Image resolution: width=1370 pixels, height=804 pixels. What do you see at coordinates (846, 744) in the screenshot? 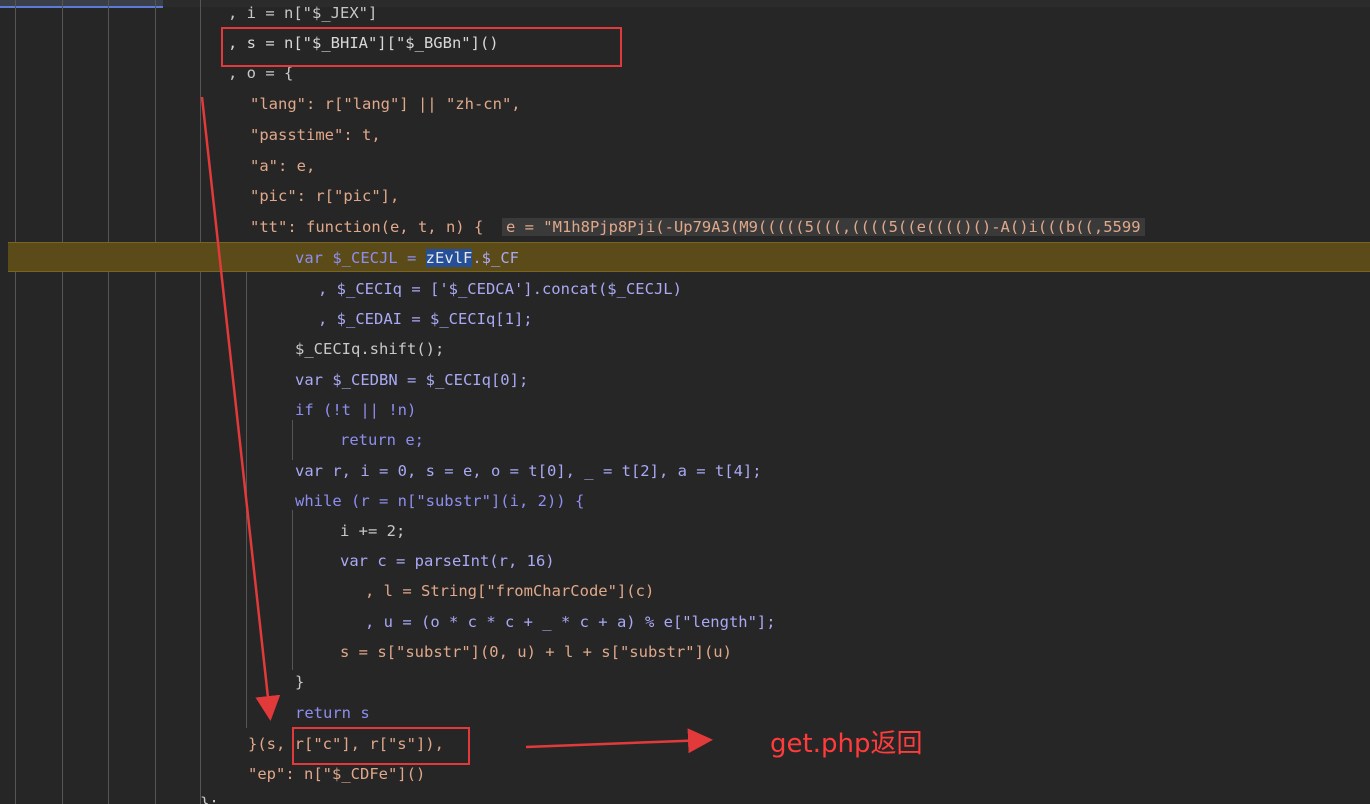
I see `annotation-label: get.php返回` at bounding box center [846, 744].